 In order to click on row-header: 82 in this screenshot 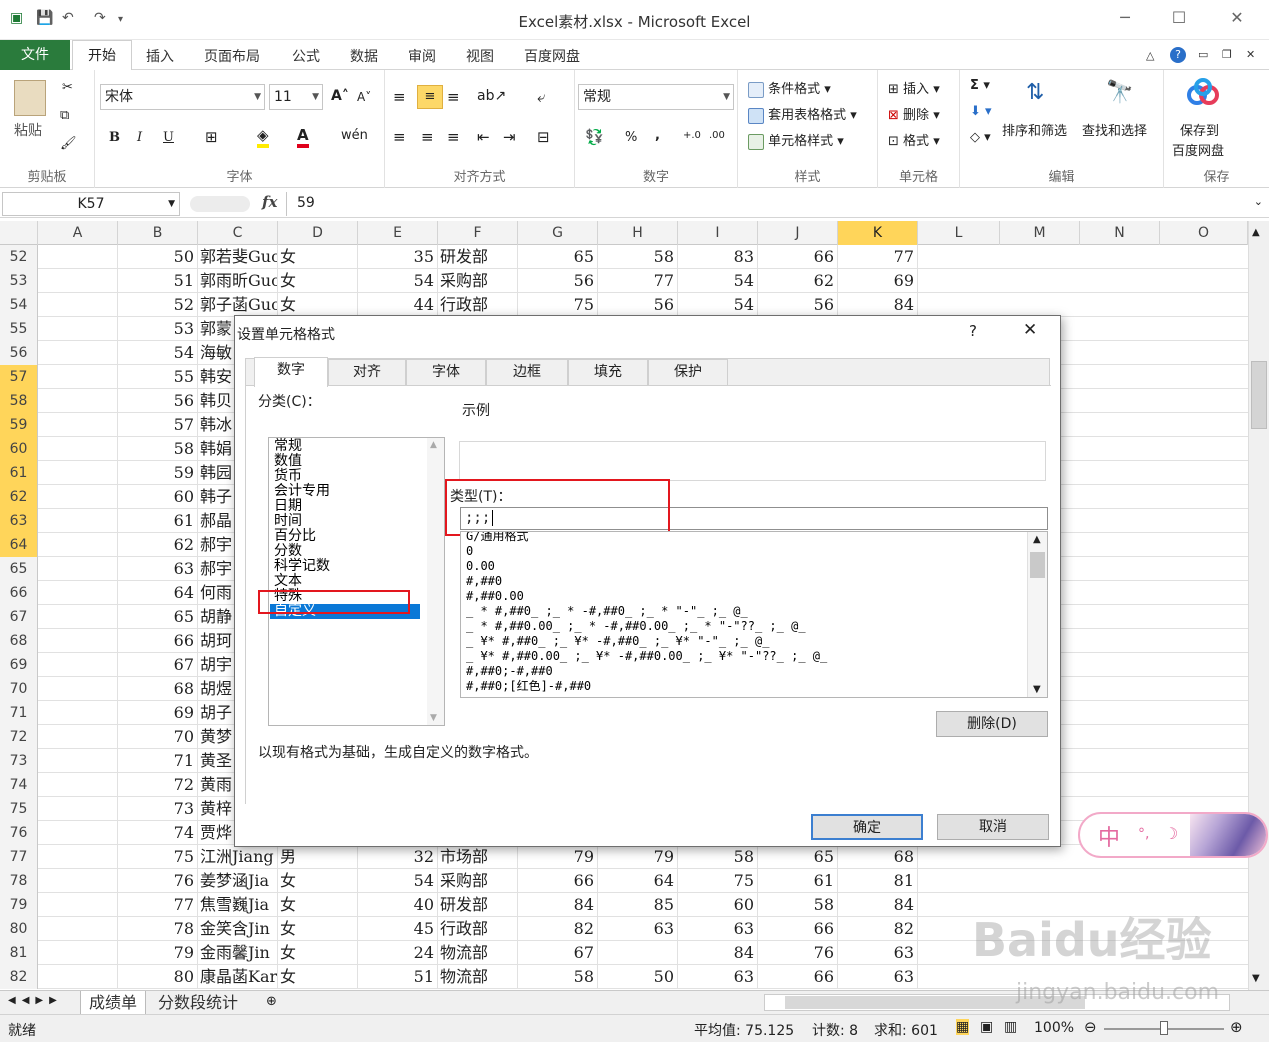, I will do `click(19, 977)`.